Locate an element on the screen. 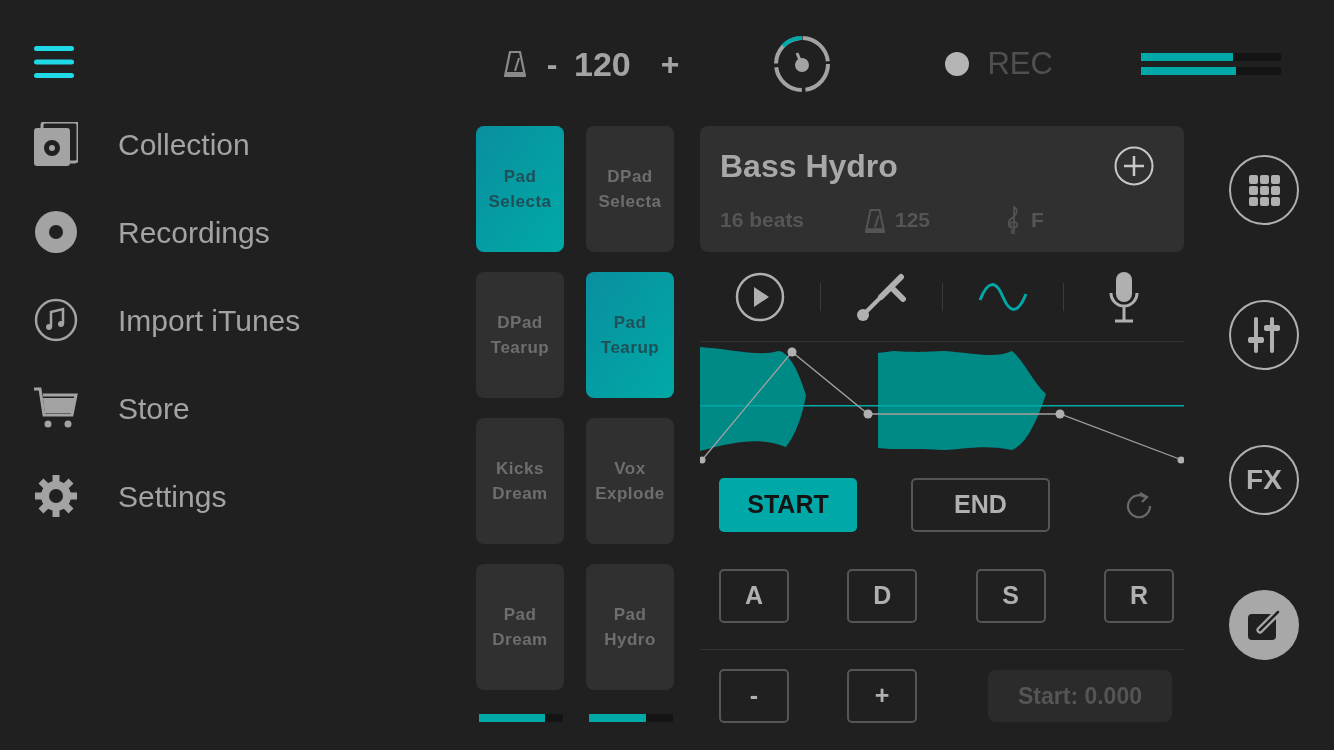  menu-icon is located at coordinates (54, 62).